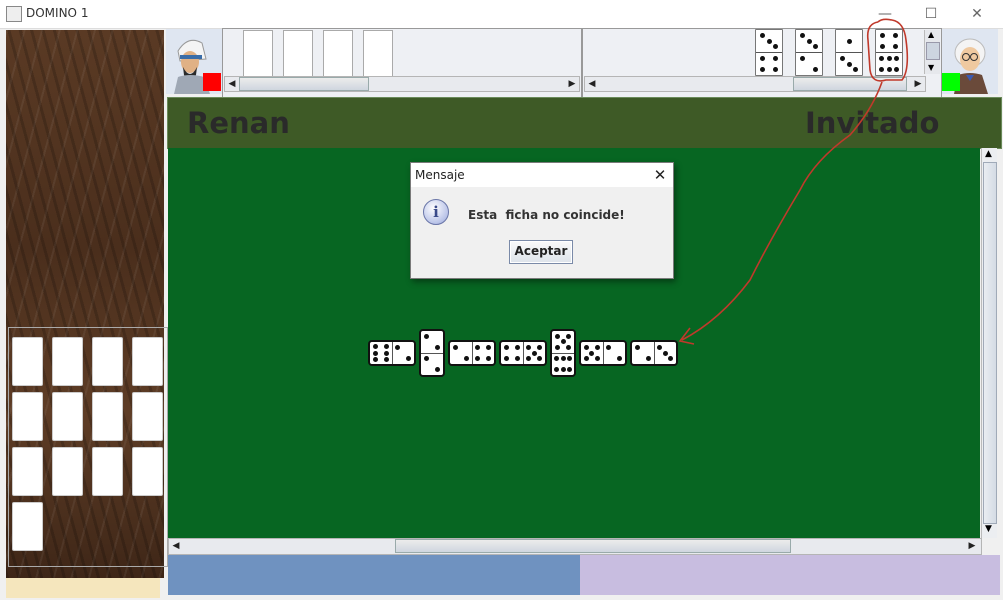 Image resolution: width=1003 pixels, height=600 pixels. What do you see at coordinates (501, 14) in the screenshot?
I see `title-bar: DOMINO 1 — ☐ ✕` at bounding box center [501, 14].